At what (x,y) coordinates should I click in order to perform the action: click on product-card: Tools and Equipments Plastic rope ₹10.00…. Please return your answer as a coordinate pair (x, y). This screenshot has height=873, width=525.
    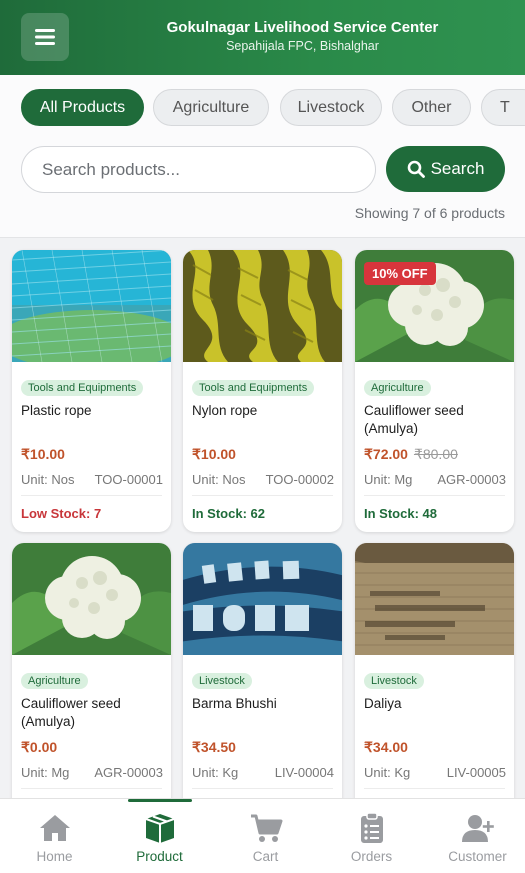
    Looking at the image, I should click on (91, 391).